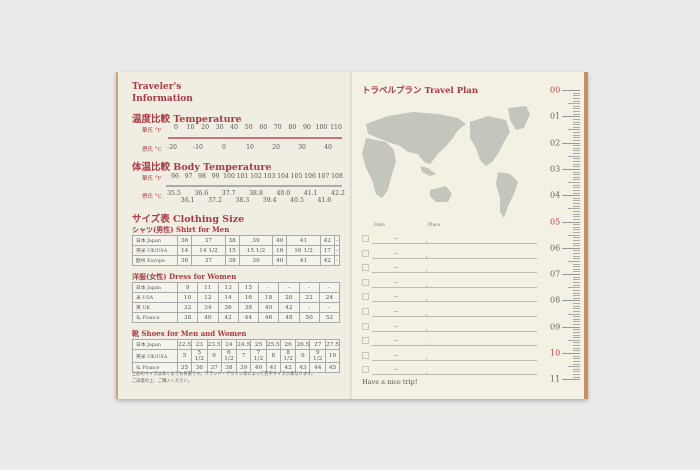  What do you see at coordinates (152, 150) in the screenshot?
I see `celsius-label: 摂氏 °C` at bounding box center [152, 150].